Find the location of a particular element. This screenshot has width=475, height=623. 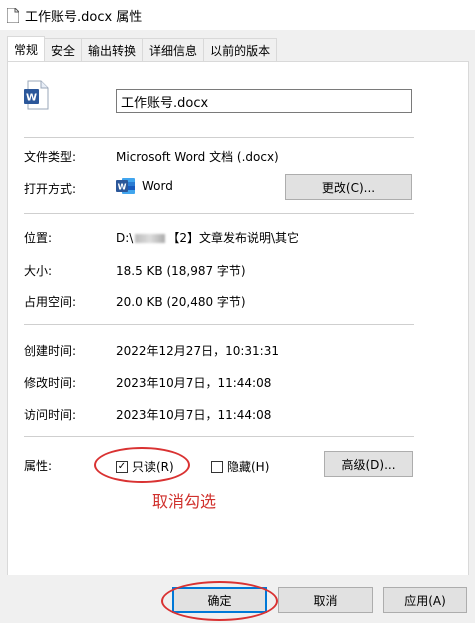

open-with-value: Word is located at coordinates (157, 186).